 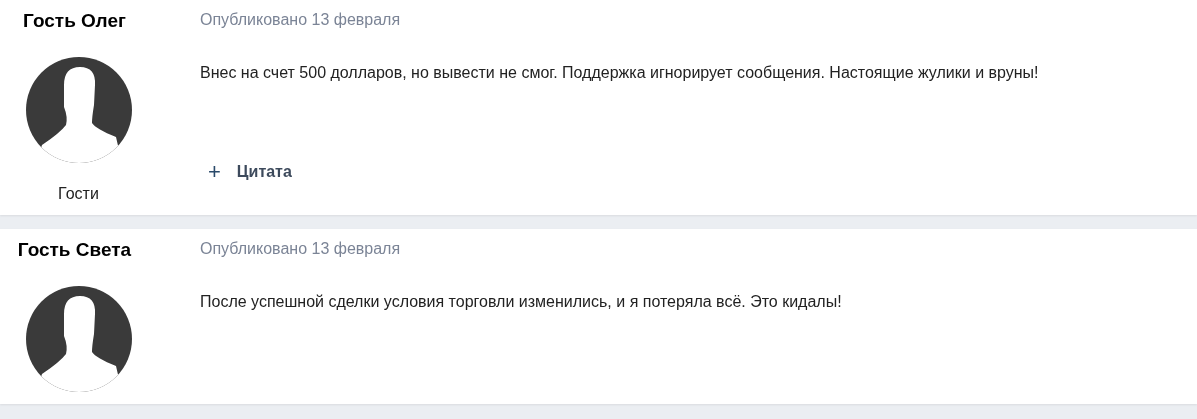 What do you see at coordinates (521, 302) in the screenshot?
I see `post-text: После успешной сделки условия торговли изменились, и я потеряла всё. Это кидалы!` at bounding box center [521, 302].